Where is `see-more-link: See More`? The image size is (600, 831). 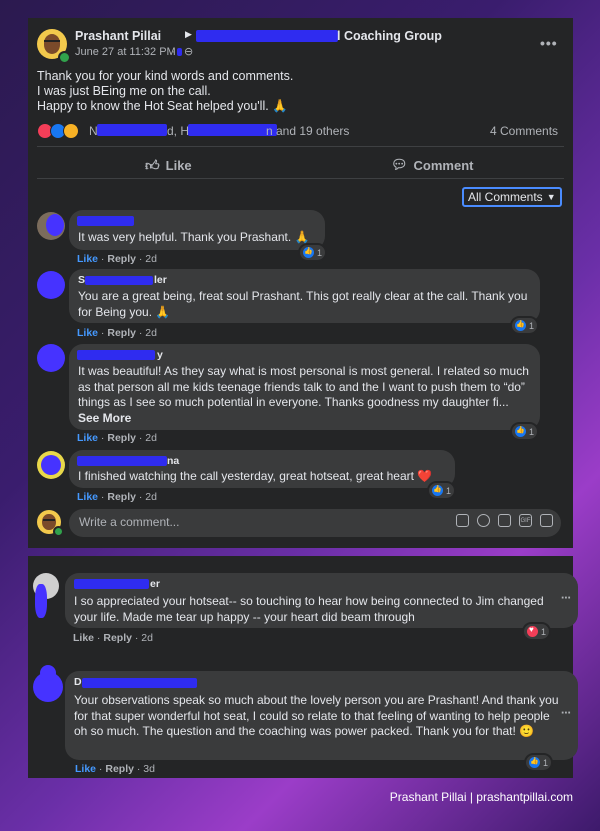
see-more-link: See More is located at coordinates (104, 418).